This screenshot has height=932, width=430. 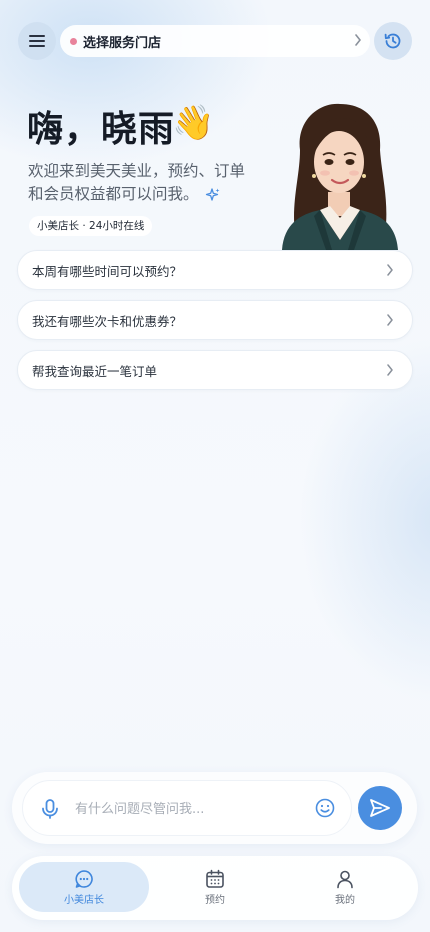 I want to click on greeting-title: 嗨，晓雨, so click(x=101, y=129).